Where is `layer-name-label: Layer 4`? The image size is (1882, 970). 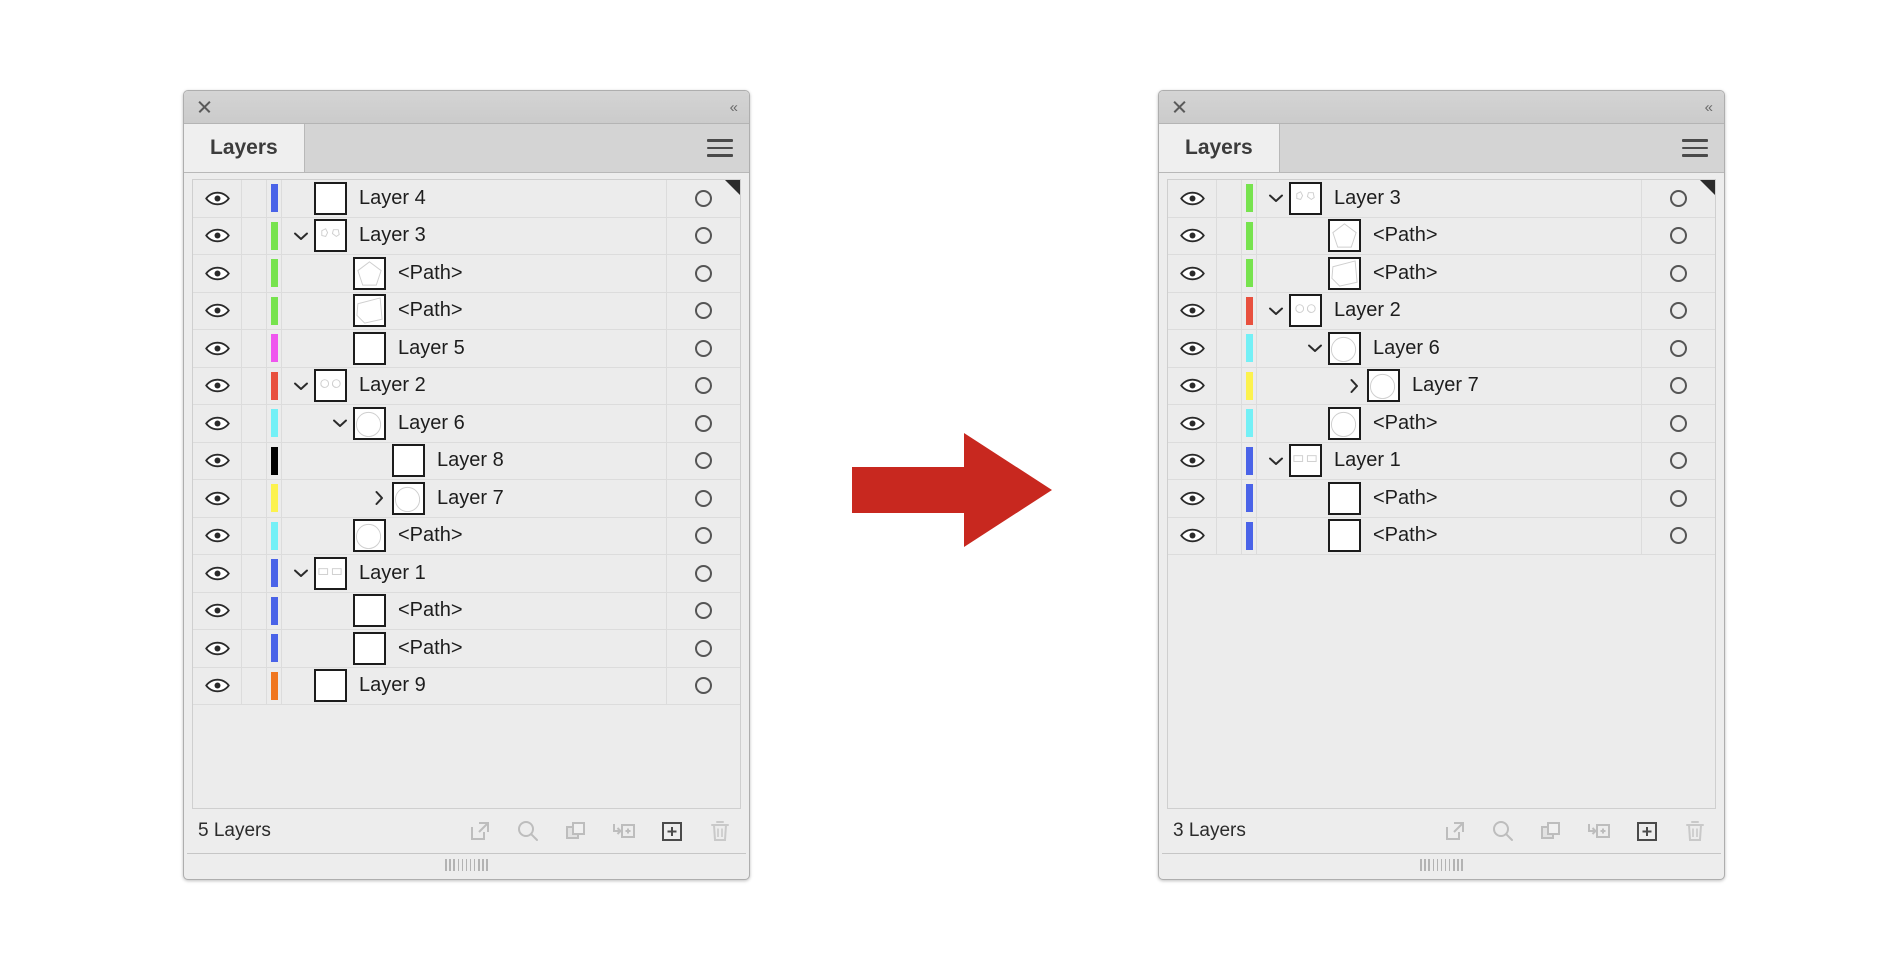
layer-name-label: Layer 4 is located at coordinates (392, 198).